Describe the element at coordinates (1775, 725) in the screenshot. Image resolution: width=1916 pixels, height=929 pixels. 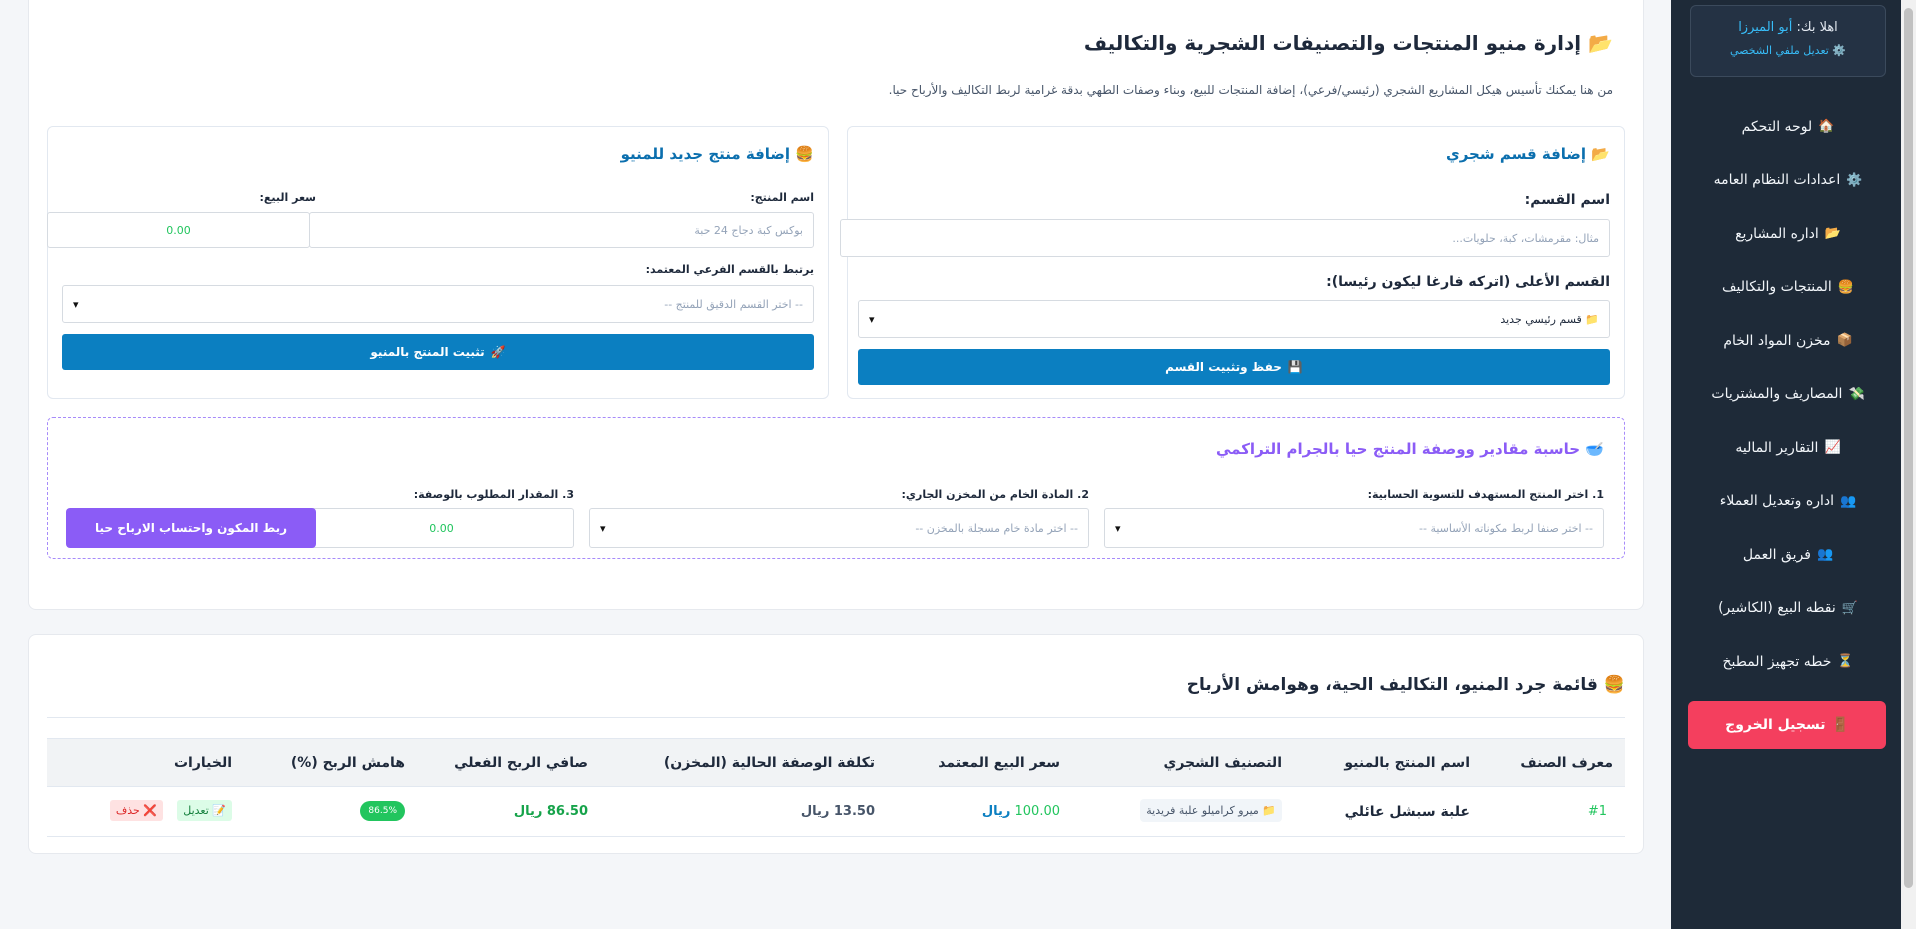
I see `logout-label: تسجيل الخروج` at that location.